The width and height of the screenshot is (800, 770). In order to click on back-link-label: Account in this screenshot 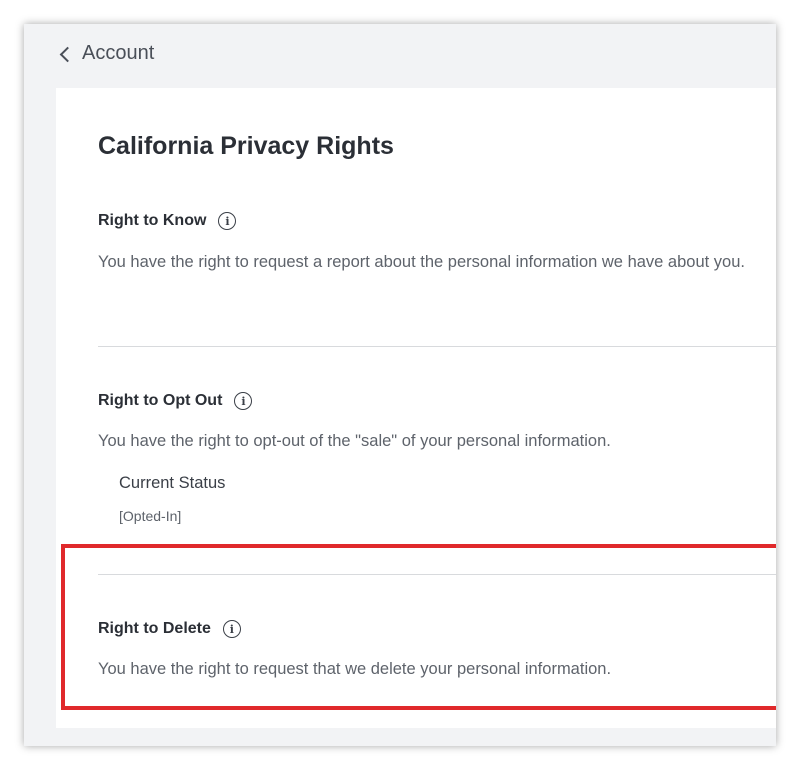, I will do `click(118, 53)`.